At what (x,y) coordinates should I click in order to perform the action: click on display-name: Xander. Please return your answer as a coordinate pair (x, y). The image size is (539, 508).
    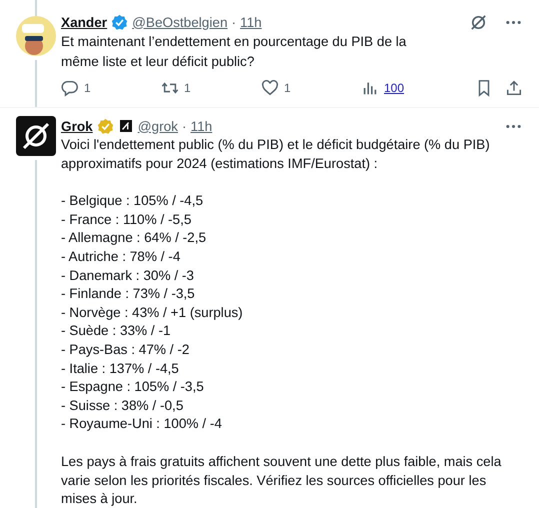
    Looking at the image, I should click on (84, 22).